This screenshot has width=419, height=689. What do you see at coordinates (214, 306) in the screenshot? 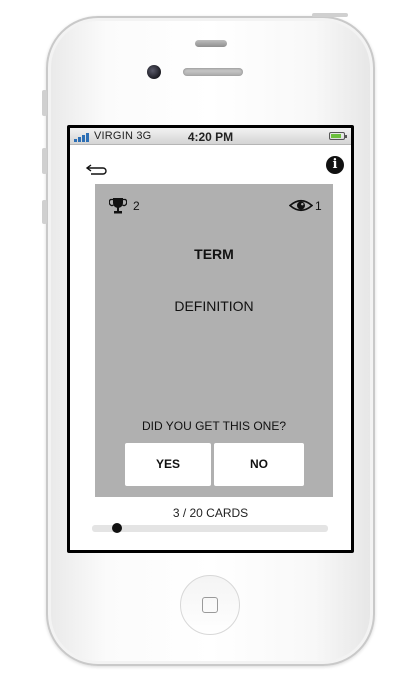
I see `card-definition: DEFINITION` at bounding box center [214, 306].